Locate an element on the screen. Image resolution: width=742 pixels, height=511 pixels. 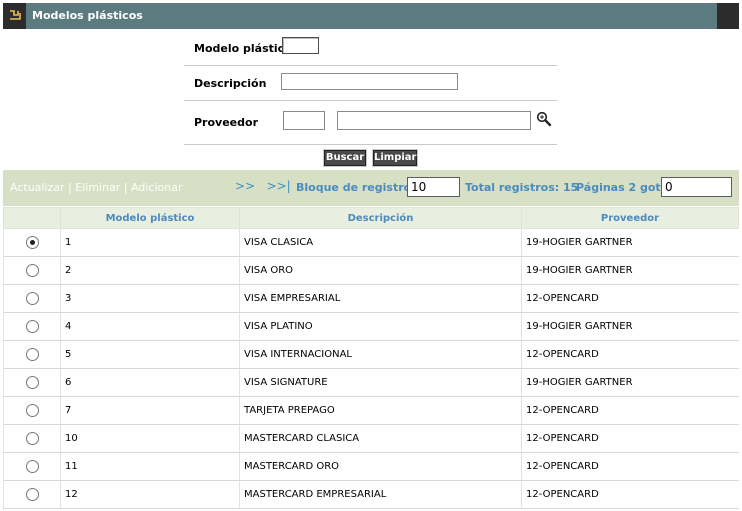
last-page-link: >>| is located at coordinates (279, 186).